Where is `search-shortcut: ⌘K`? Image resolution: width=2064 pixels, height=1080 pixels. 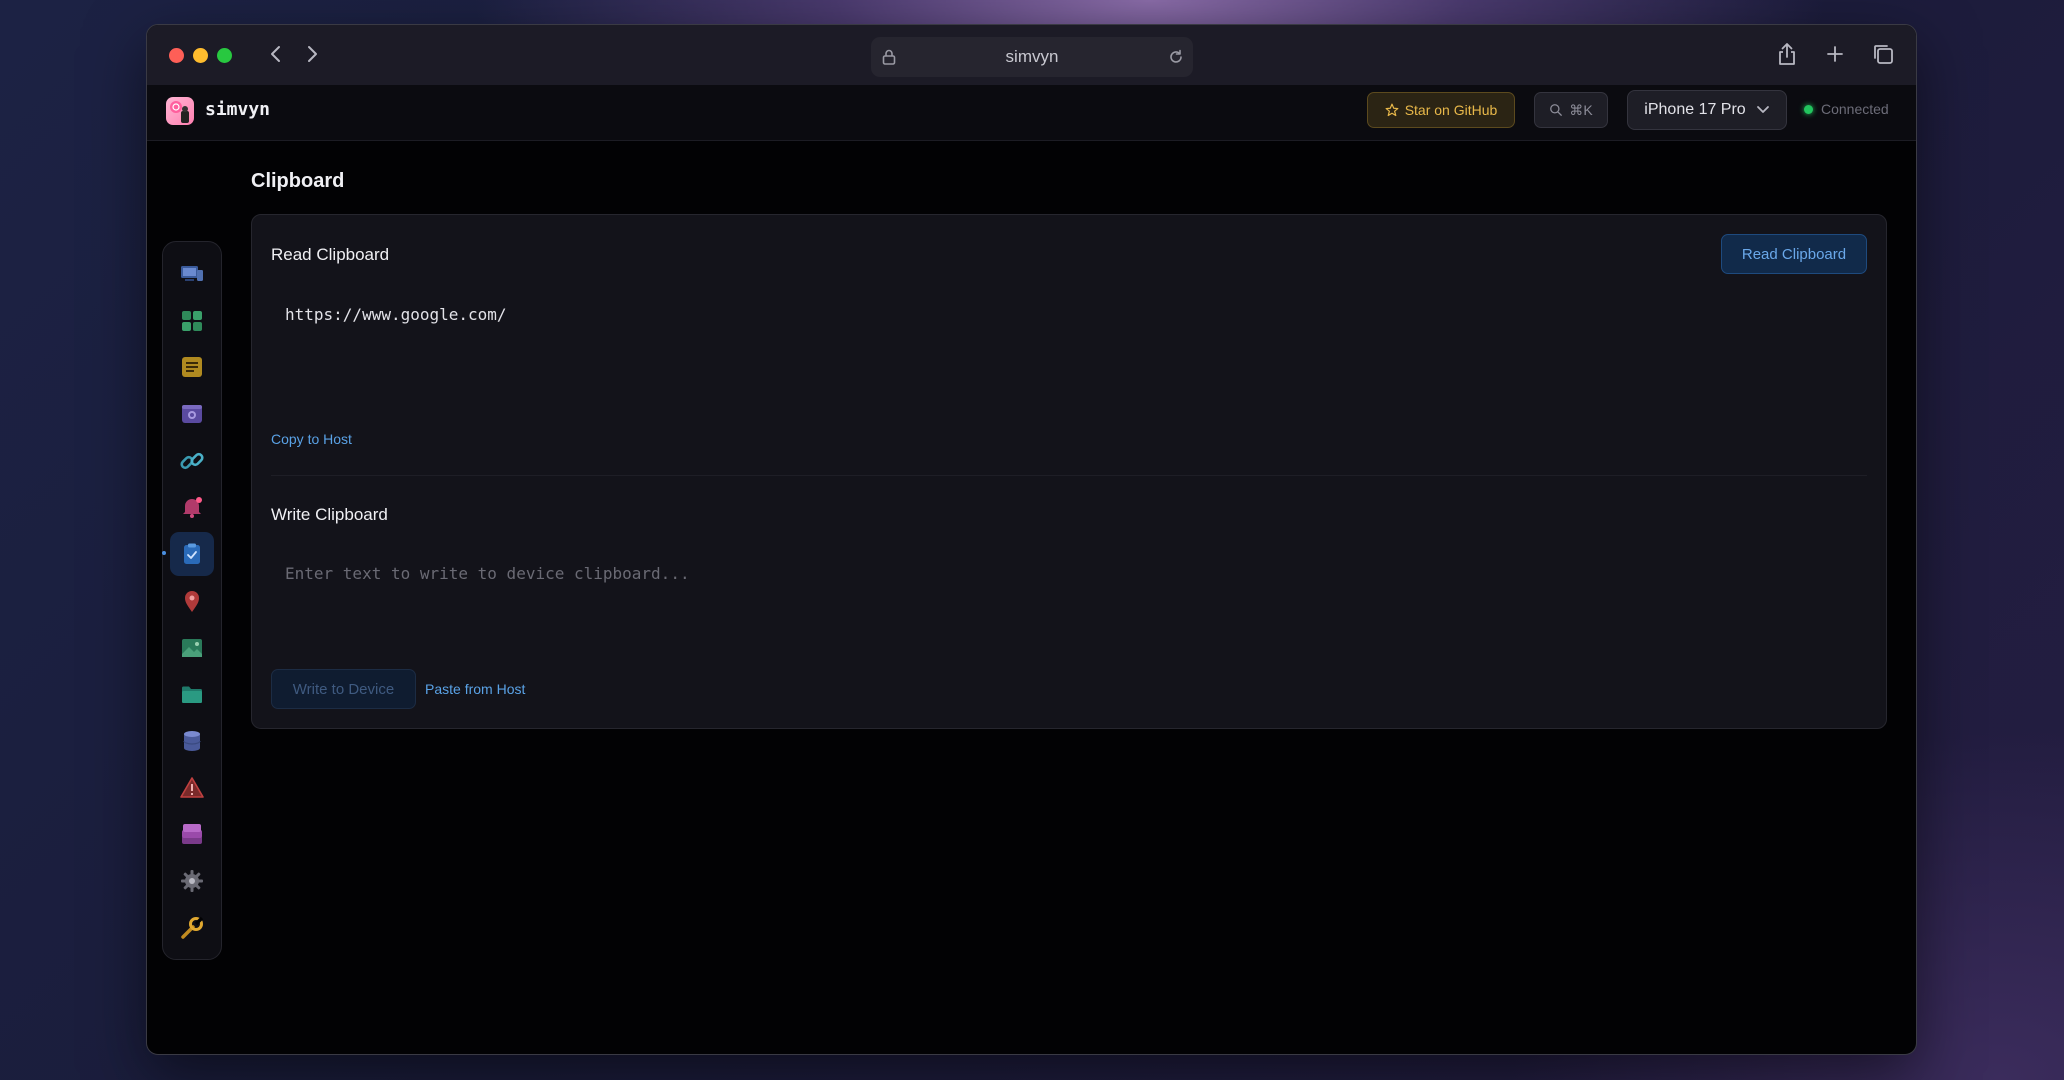
search-shortcut: ⌘K is located at coordinates (1581, 109).